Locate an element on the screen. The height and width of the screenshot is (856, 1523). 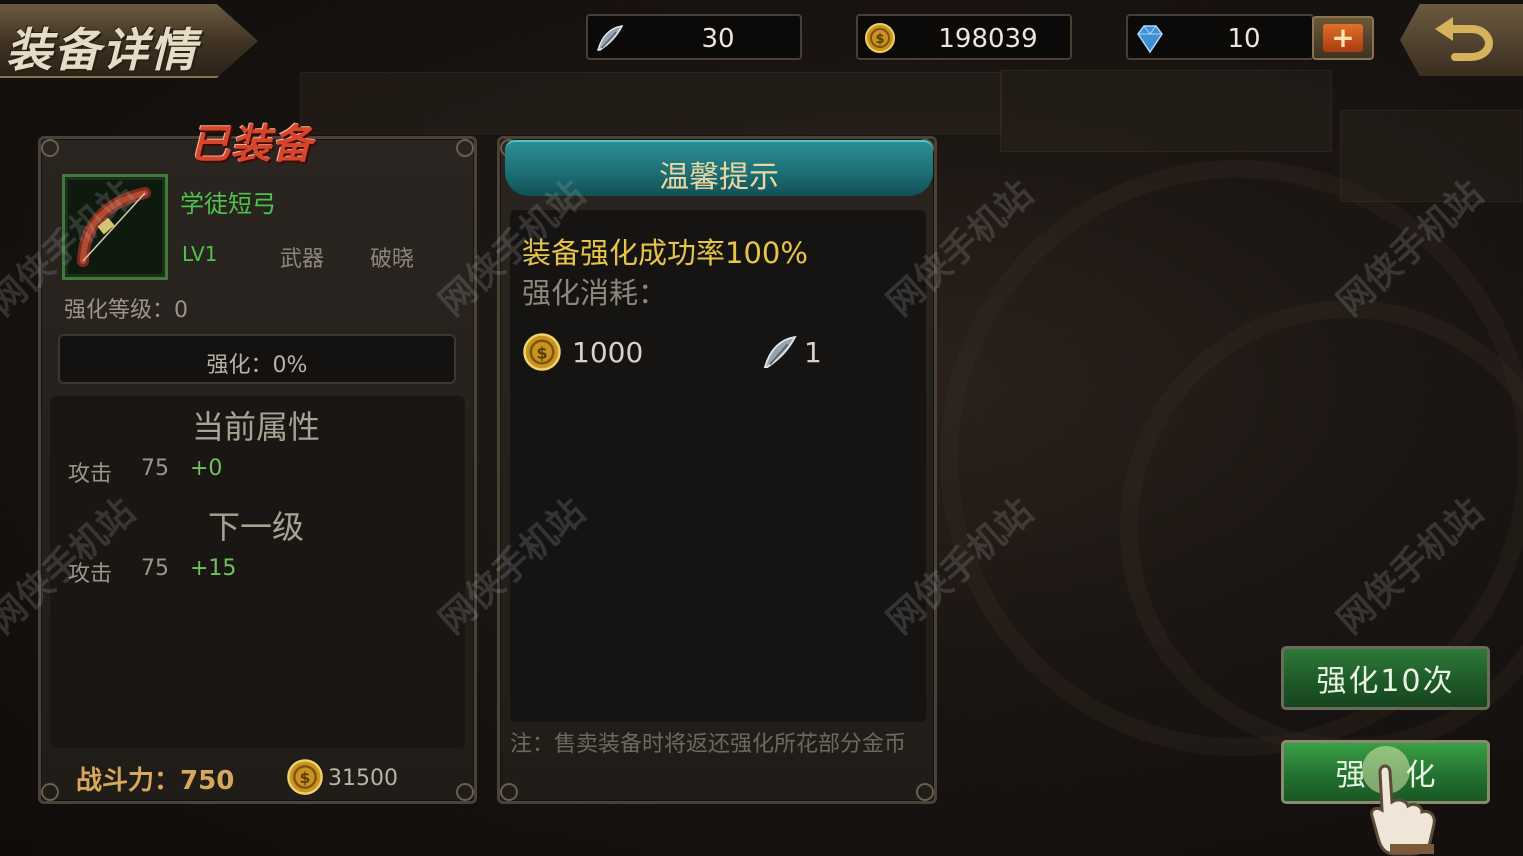
cost-feather: 1 is located at coordinates (813, 352).